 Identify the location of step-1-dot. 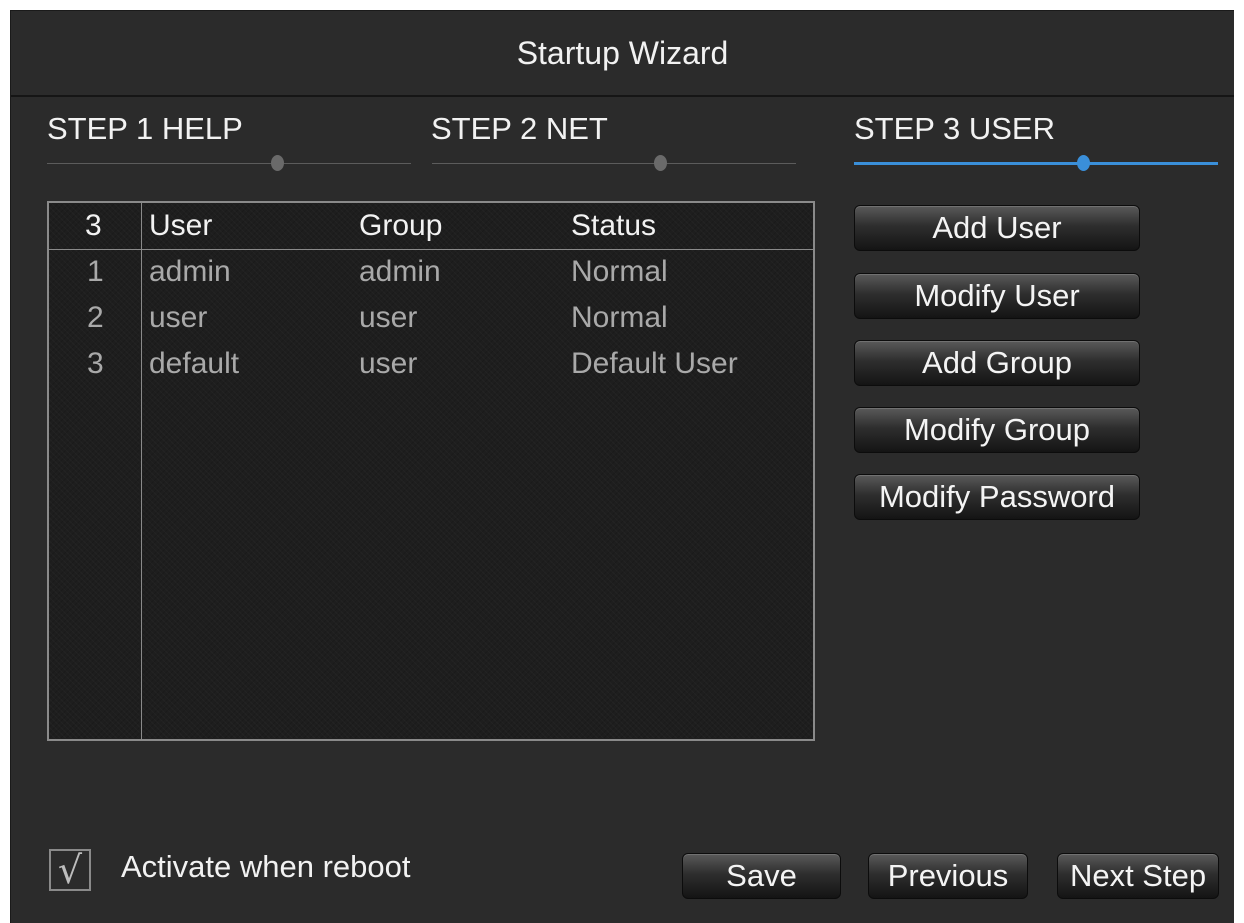
(277, 163).